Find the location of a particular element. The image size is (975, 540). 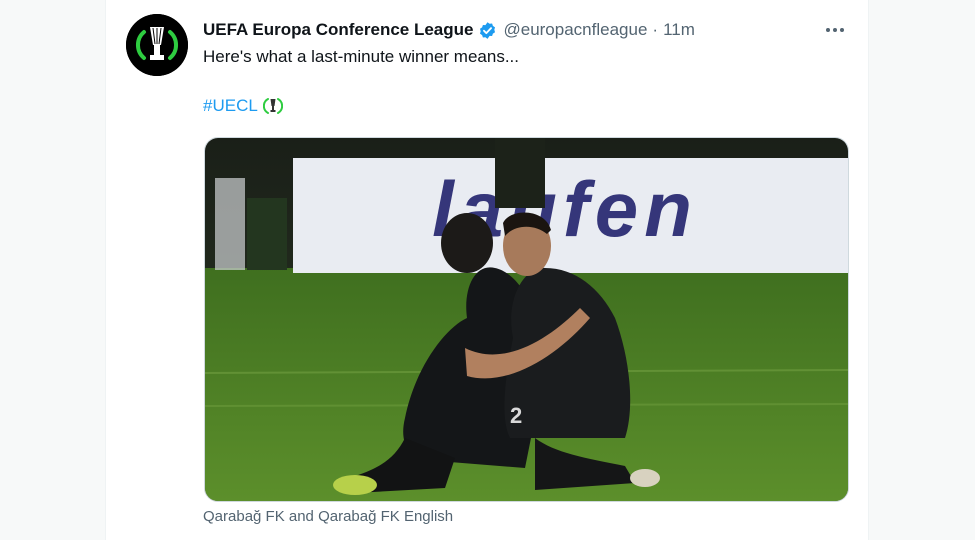

display-name: UEFA Europa Conference League is located at coordinates (338, 30).